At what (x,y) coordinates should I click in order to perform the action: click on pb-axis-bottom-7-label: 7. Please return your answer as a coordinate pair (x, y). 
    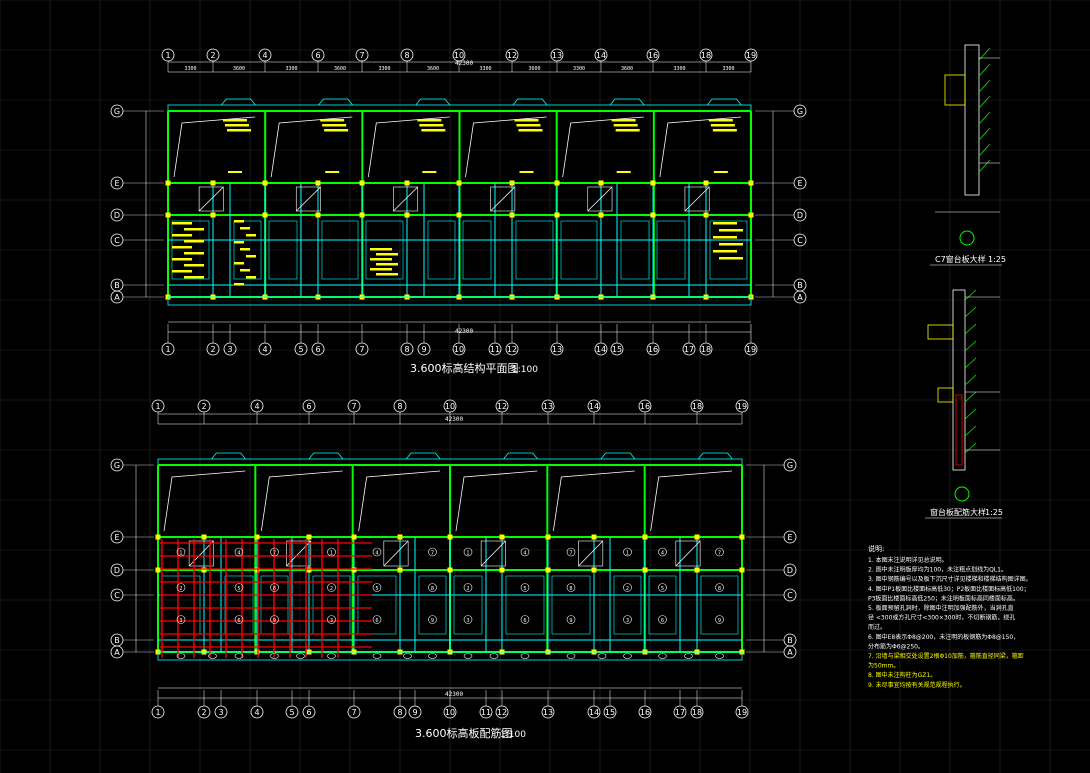
    Looking at the image, I should click on (353, 712).